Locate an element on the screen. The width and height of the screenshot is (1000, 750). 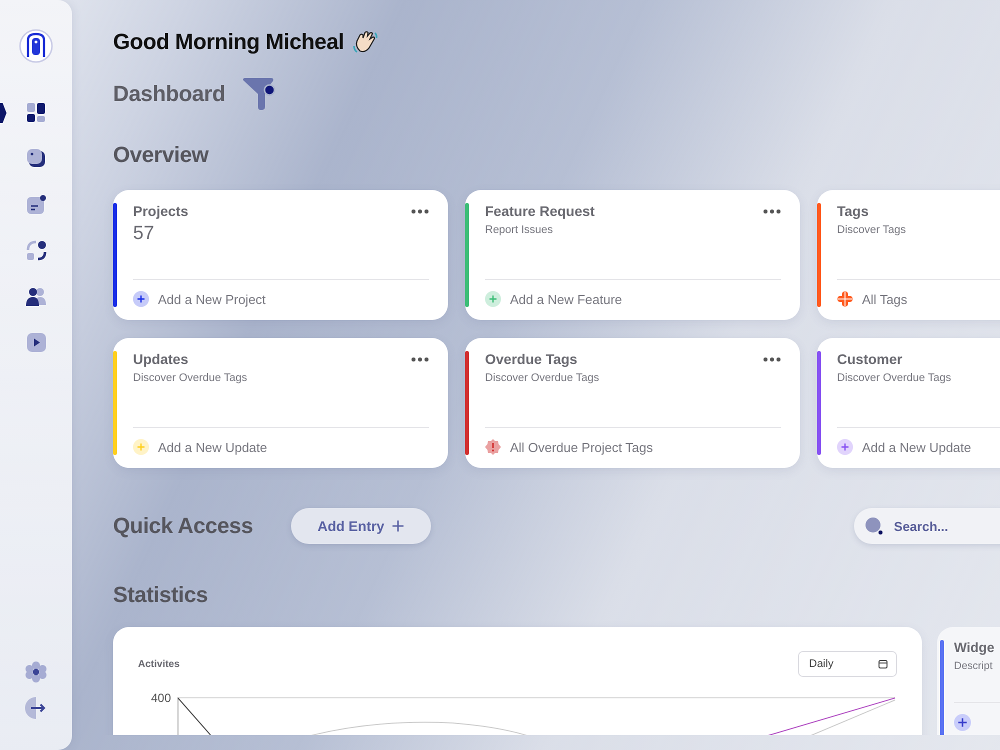
section-title: Statistics is located at coordinates (161, 595).